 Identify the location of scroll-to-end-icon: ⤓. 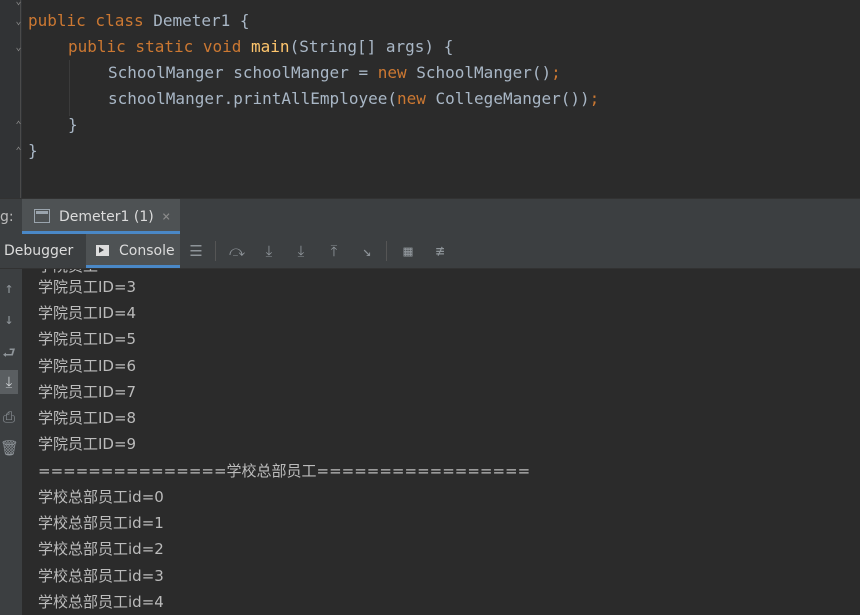
(9, 382).